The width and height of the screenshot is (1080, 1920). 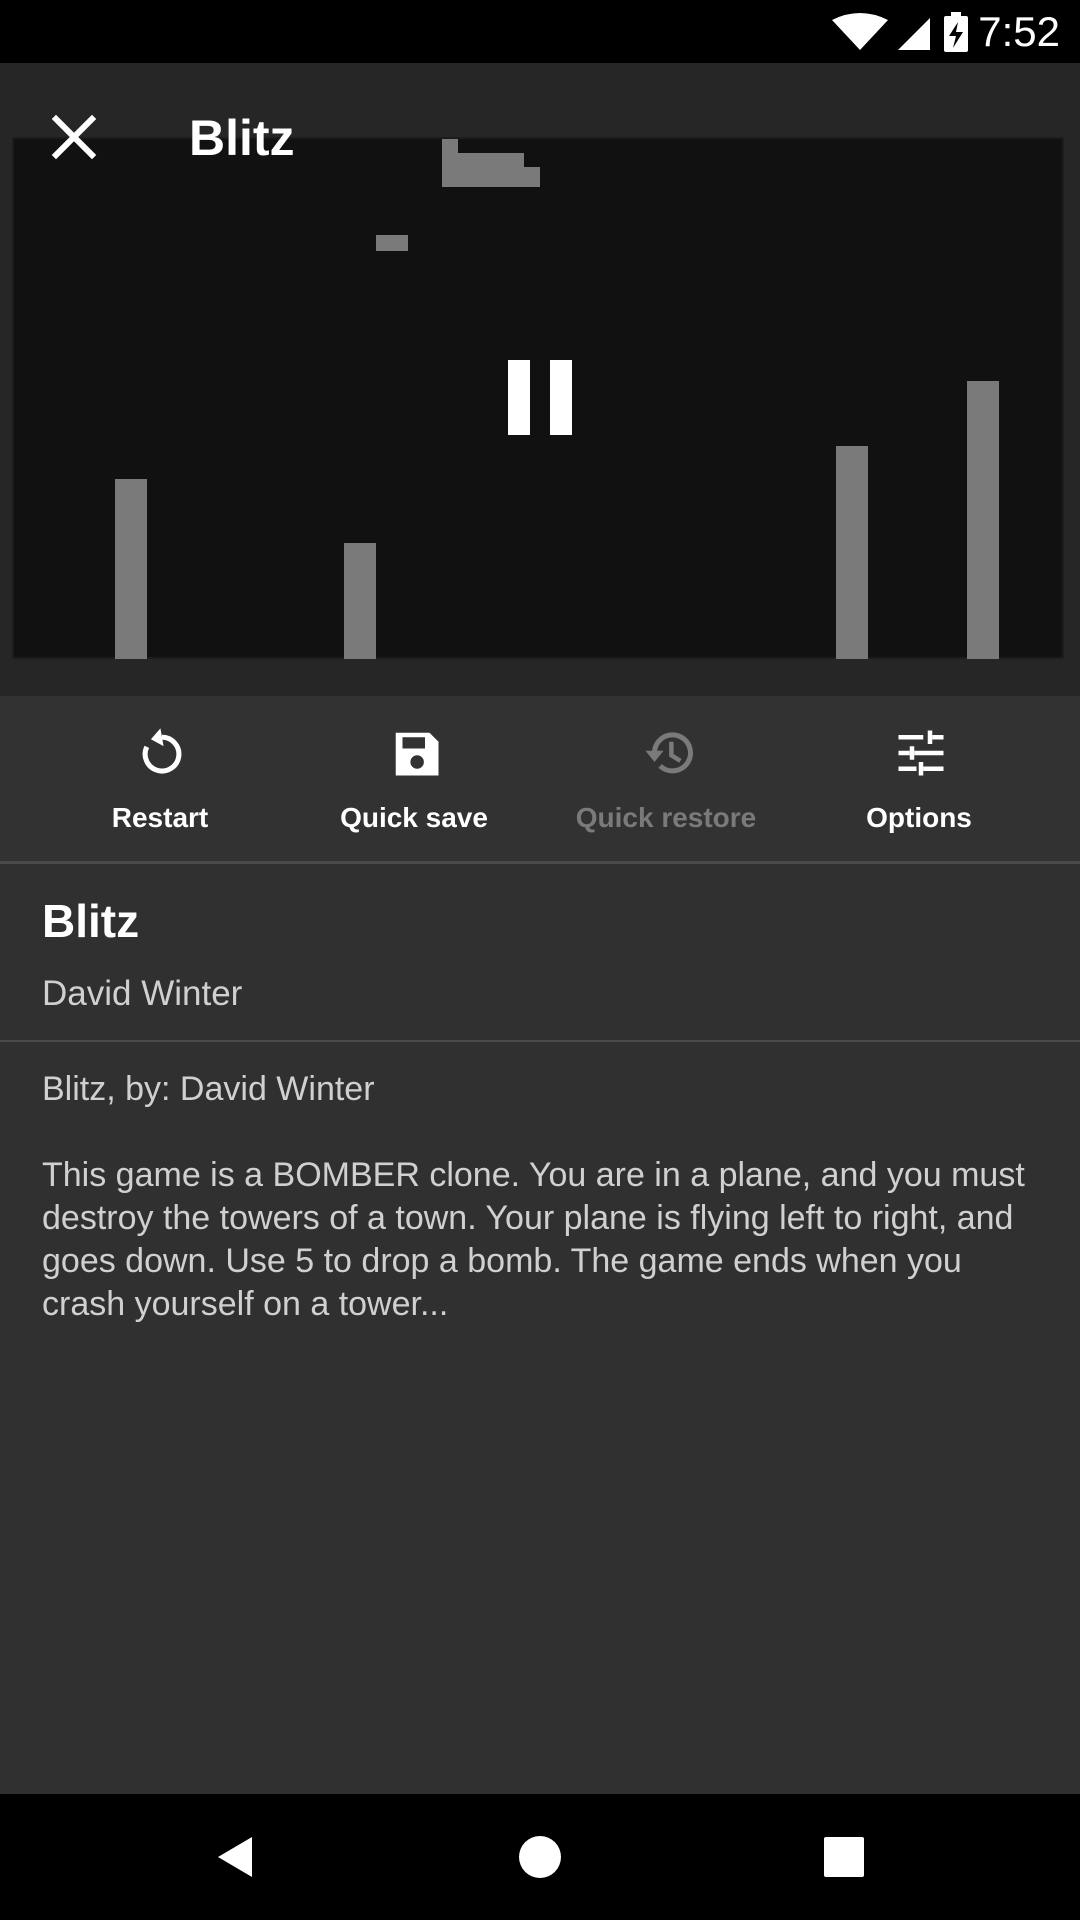 I want to click on game-info: Blitz David Winter, so click(x=540, y=953).